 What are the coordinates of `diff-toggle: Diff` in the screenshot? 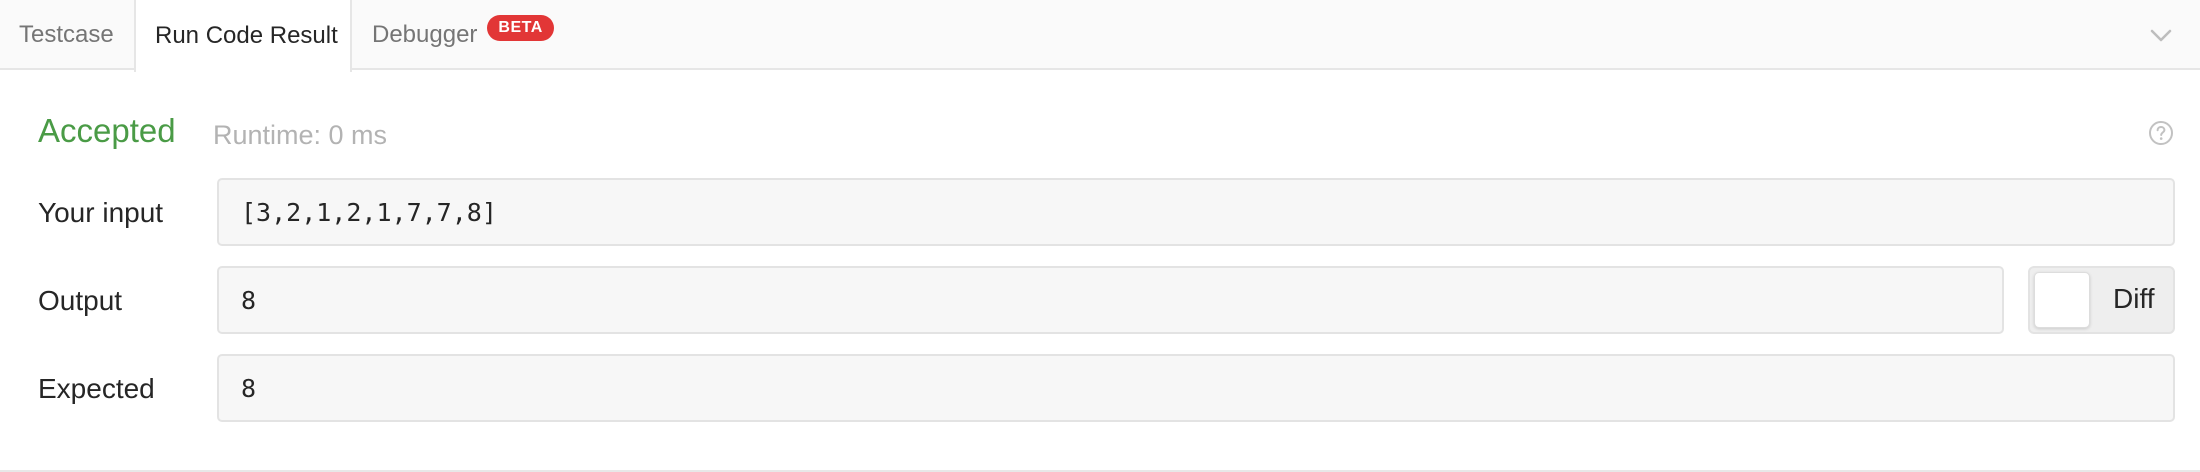 It's located at (2101, 300).